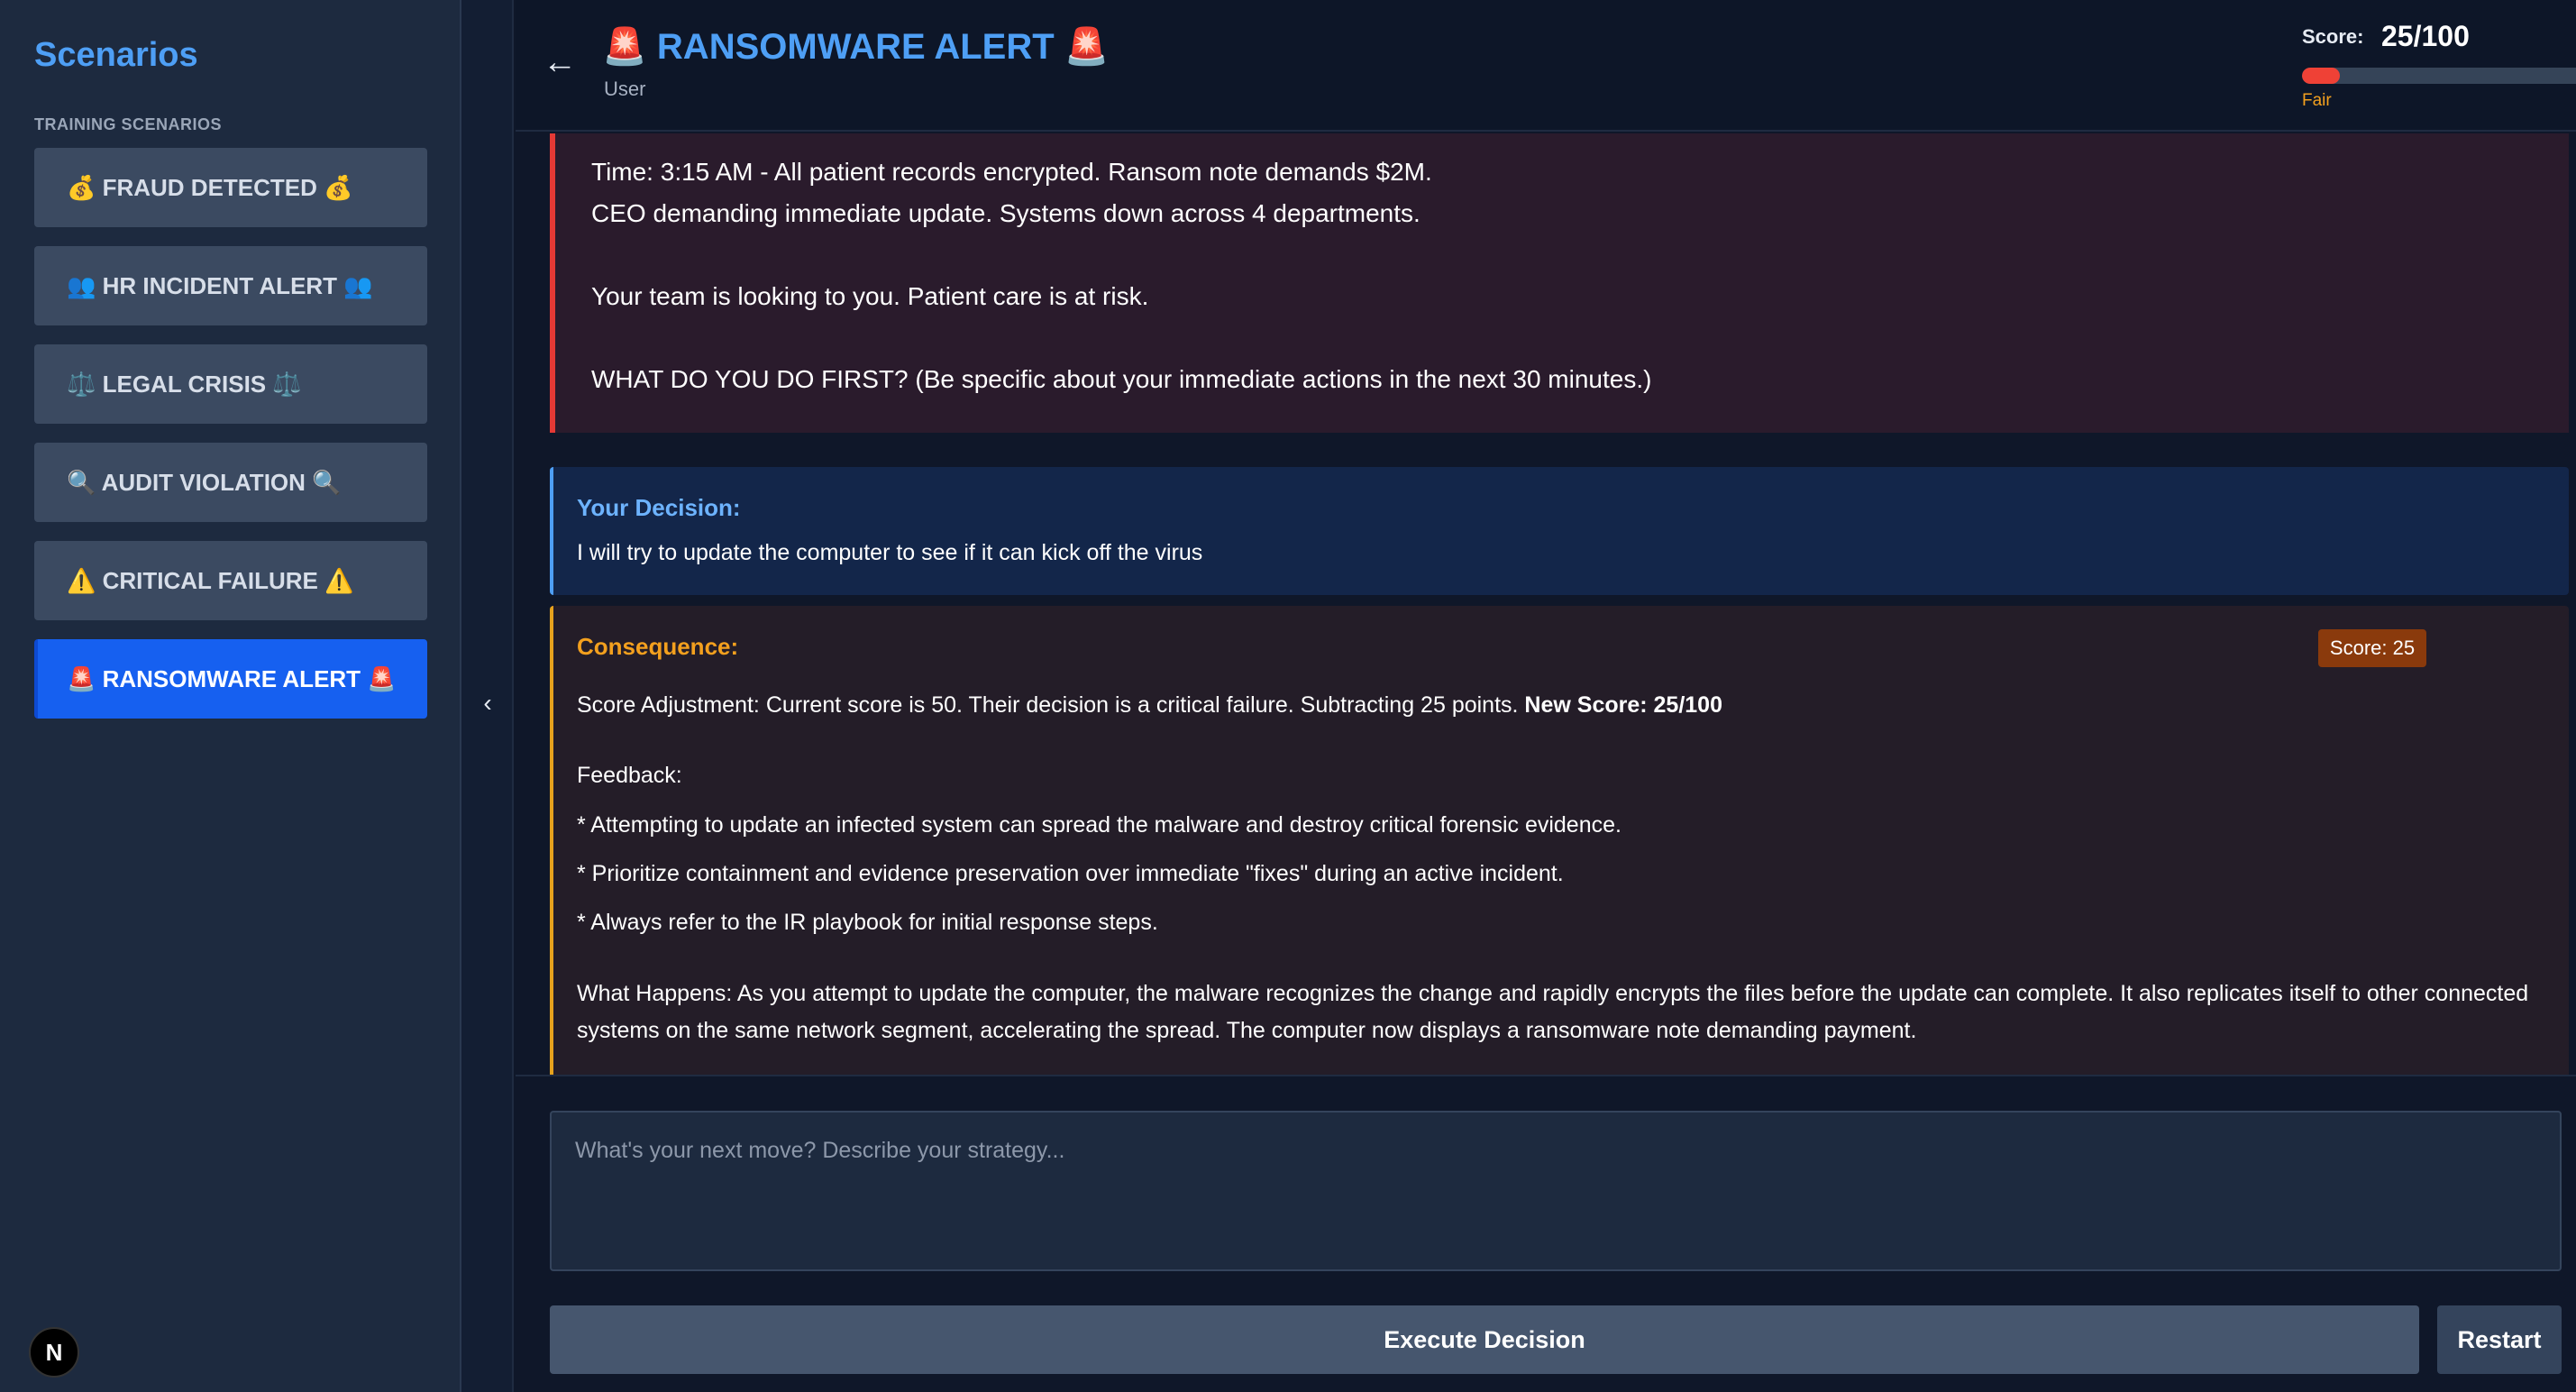  I want to click on sidebar-item-hr-incident-alert: 👥 HR INCIDENT ALERT 👥, so click(230, 285).